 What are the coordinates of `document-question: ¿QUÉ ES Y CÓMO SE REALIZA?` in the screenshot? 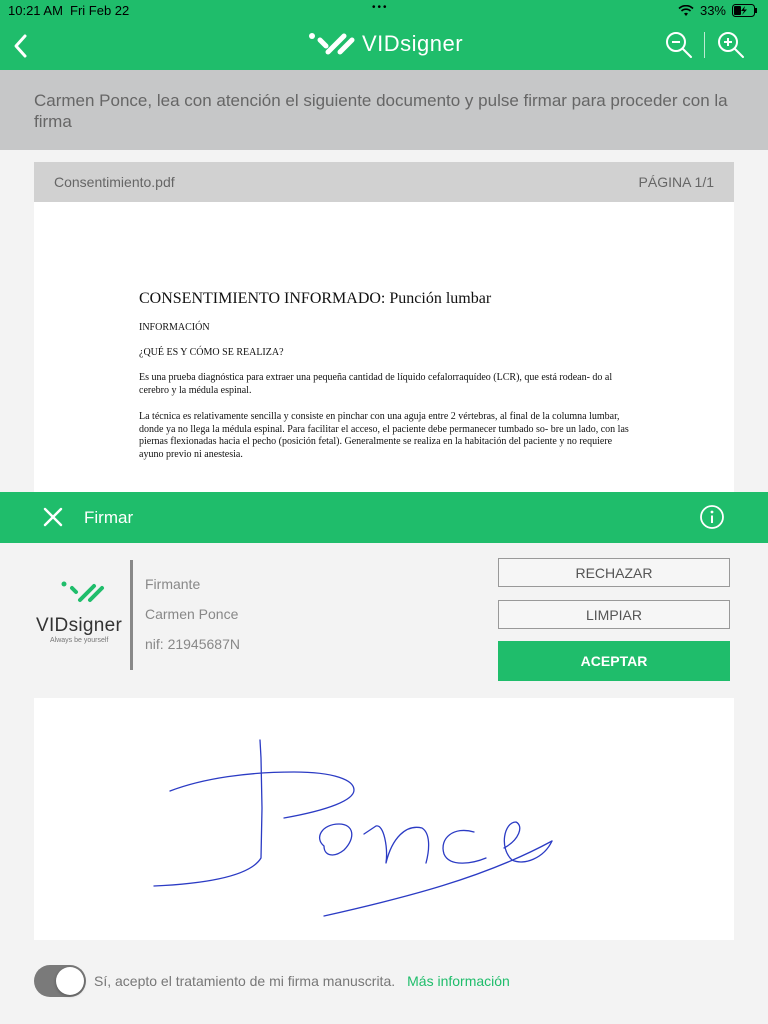 It's located at (211, 352).